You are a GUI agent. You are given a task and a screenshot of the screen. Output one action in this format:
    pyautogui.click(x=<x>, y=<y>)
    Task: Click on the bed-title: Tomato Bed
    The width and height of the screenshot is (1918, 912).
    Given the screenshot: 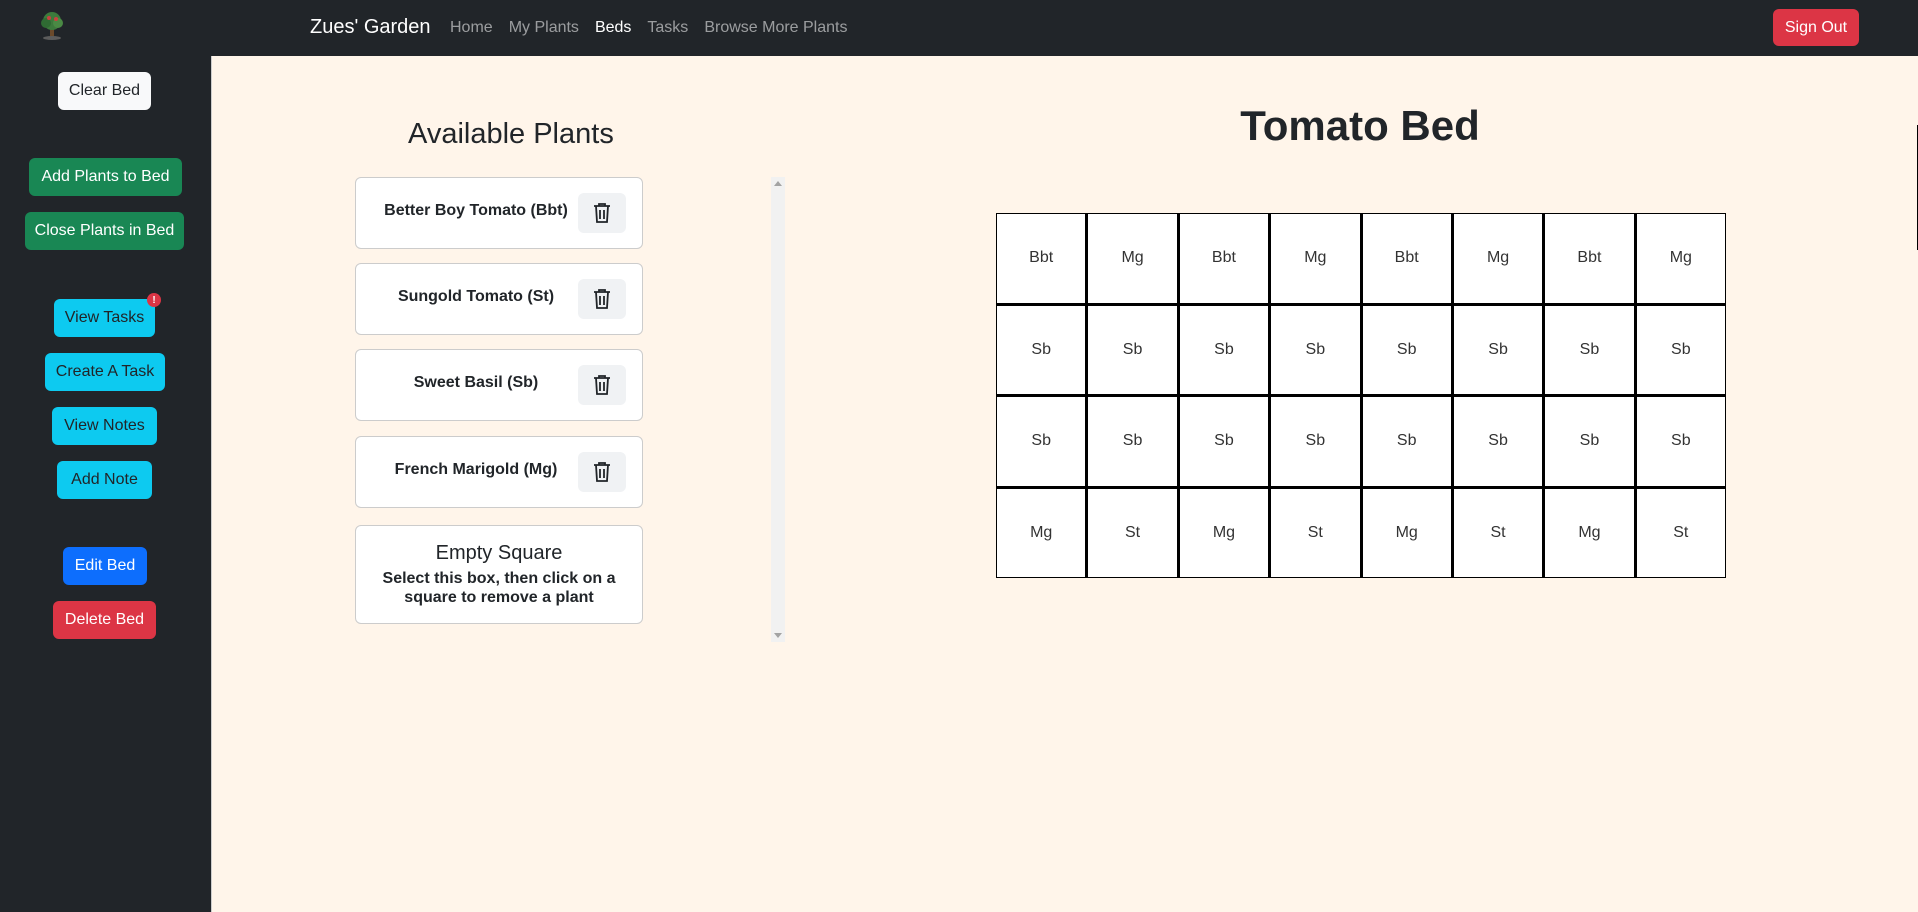 What is the action you would take?
    pyautogui.click(x=1360, y=125)
    